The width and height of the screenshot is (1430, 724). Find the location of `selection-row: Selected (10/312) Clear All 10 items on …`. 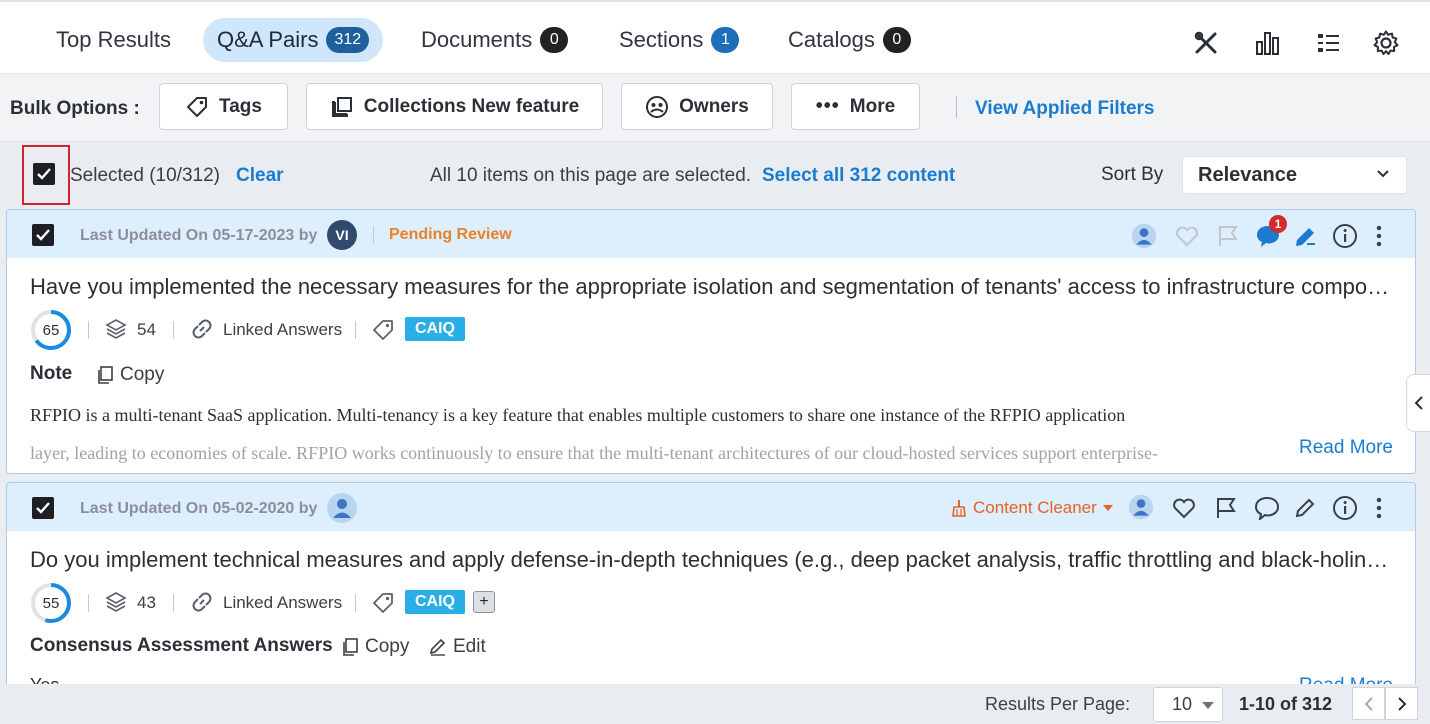

selection-row: Selected (10/312) Clear All 10 items on … is located at coordinates (715, 175).